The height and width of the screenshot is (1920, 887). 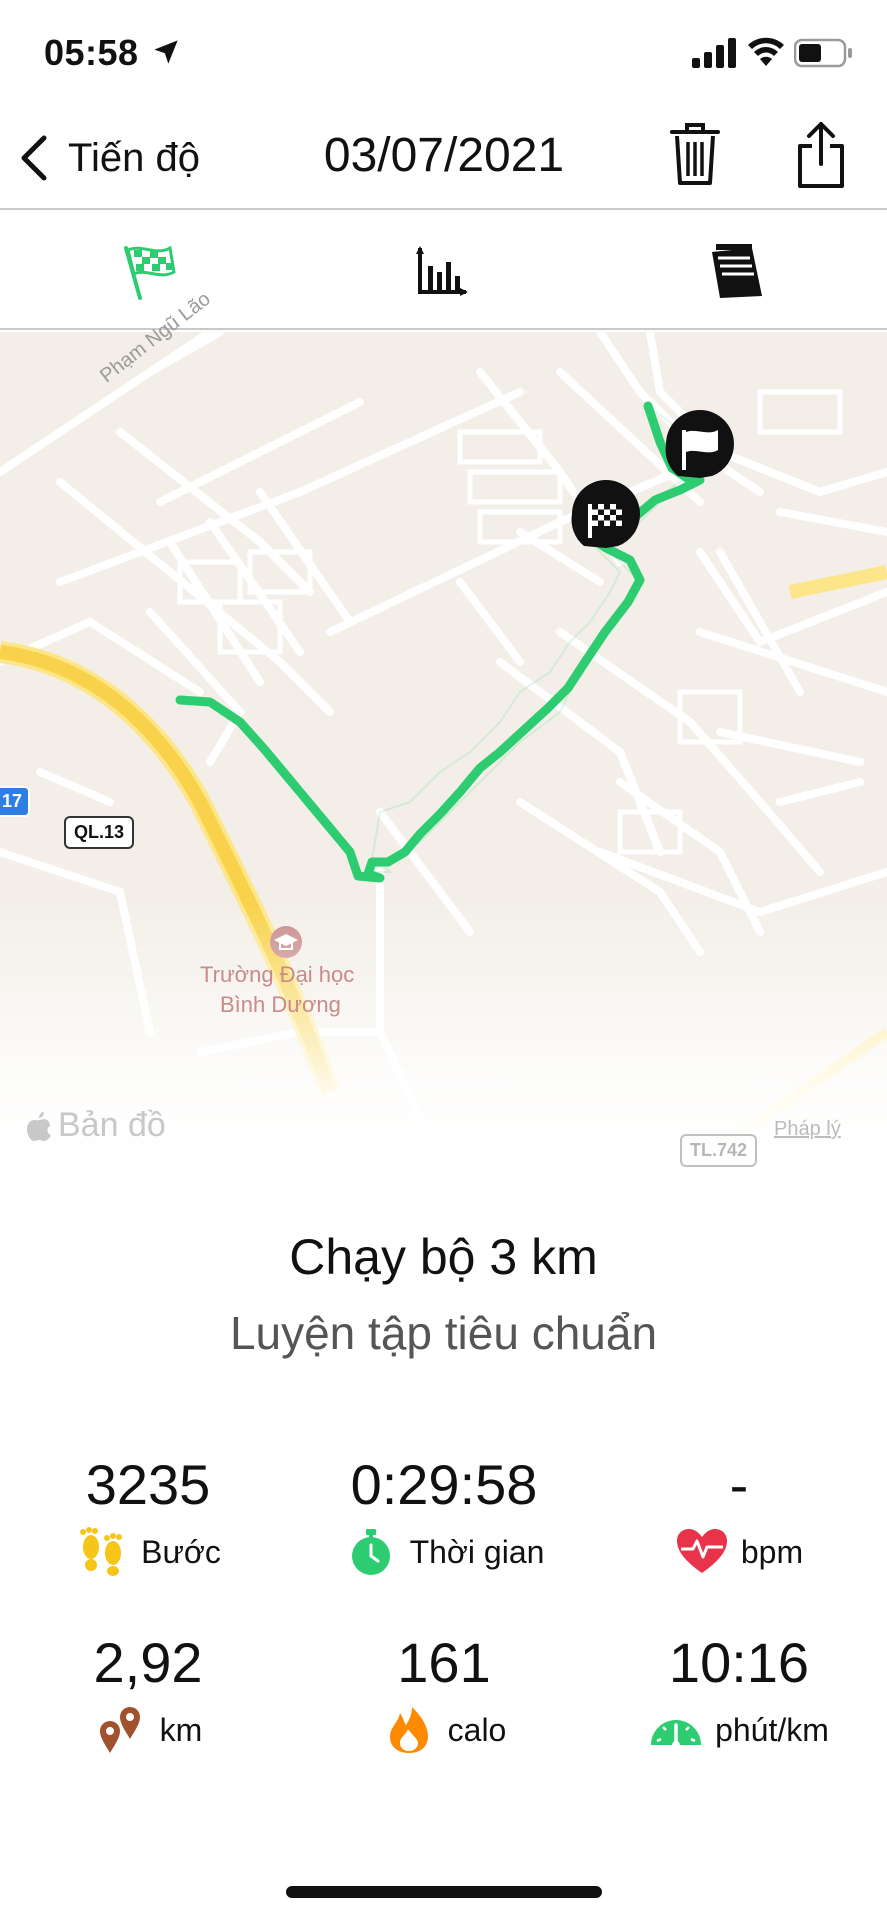 I want to click on flame-icon, so click(x=408, y=1730).